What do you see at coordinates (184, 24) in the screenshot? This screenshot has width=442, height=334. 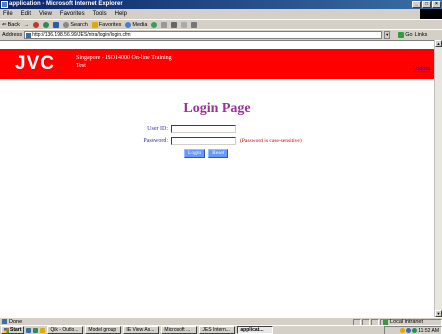 I see `edit-icon` at bounding box center [184, 24].